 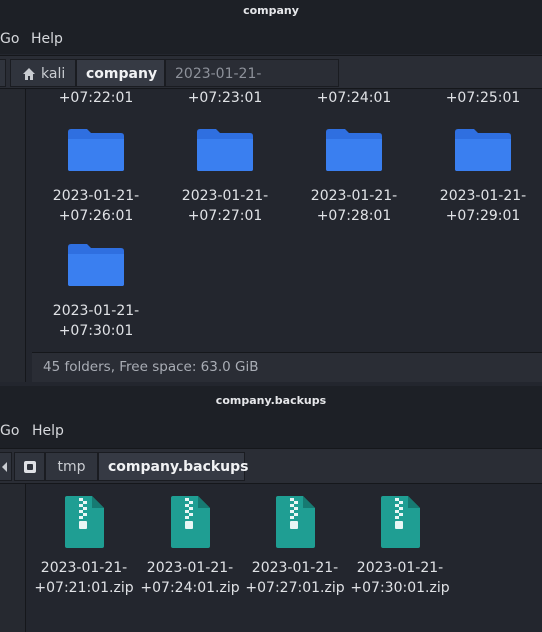 I want to click on folder-item: 2023-01-21- +07:29:01, so click(x=482, y=177).